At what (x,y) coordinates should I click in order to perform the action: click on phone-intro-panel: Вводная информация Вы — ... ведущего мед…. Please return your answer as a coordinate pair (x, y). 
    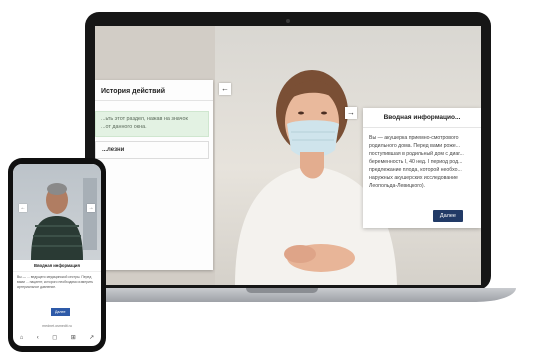
    Looking at the image, I should click on (57, 291).